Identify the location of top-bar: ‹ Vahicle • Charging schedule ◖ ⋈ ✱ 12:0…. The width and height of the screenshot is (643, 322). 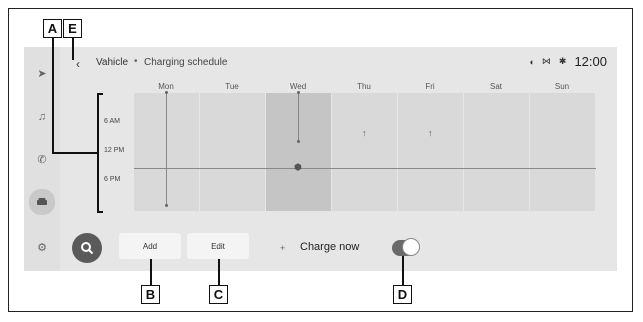
(338, 63).